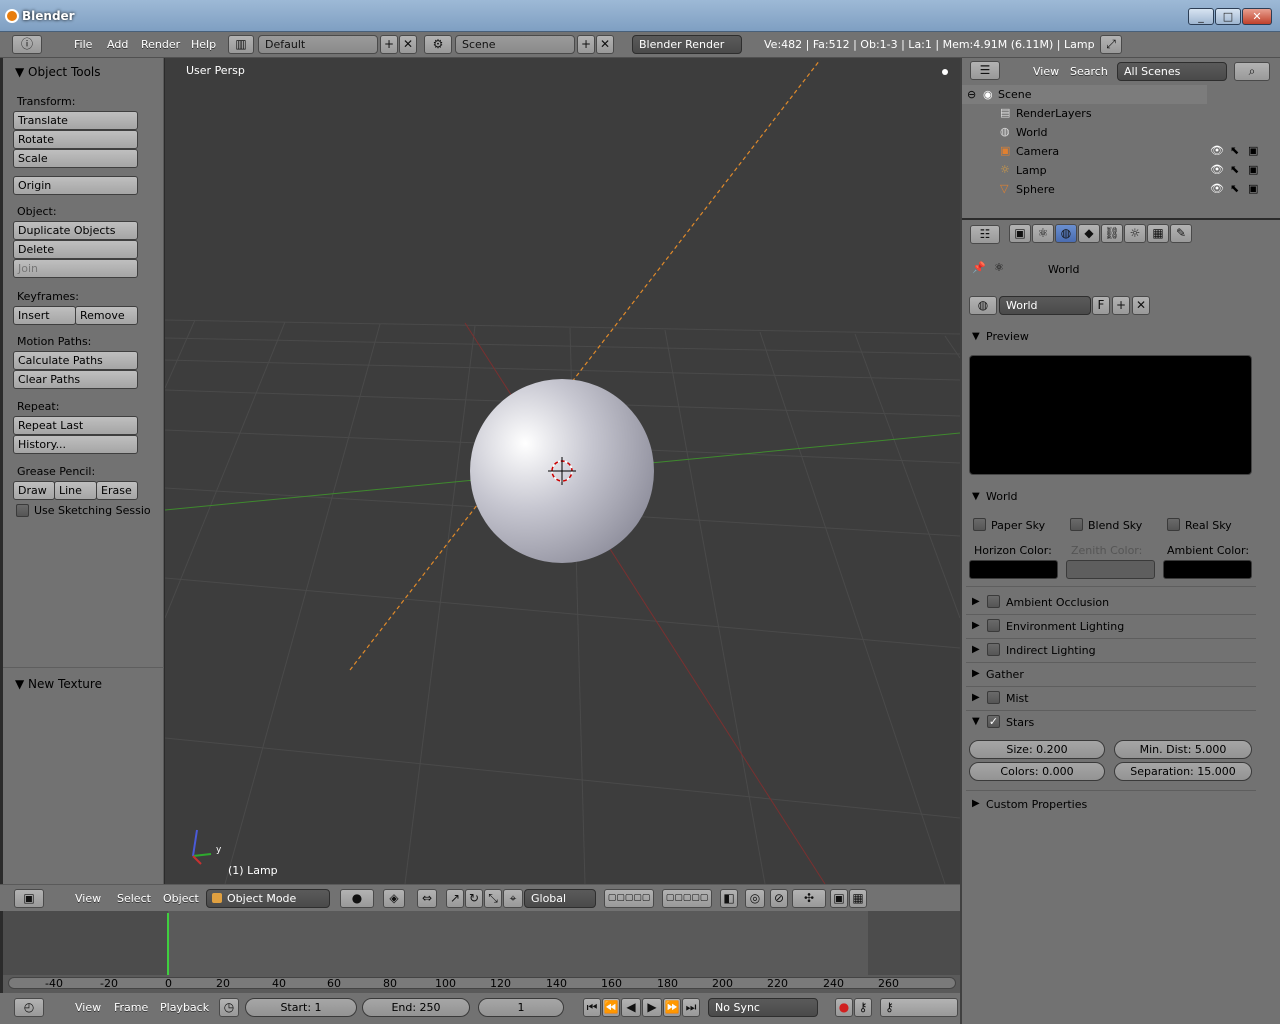 Image resolution: width=1280 pixels, height=1024 pixels. Describe the element at coordinates (75, 158) in the screenshot. I see `scale-button: Scale` at that location.